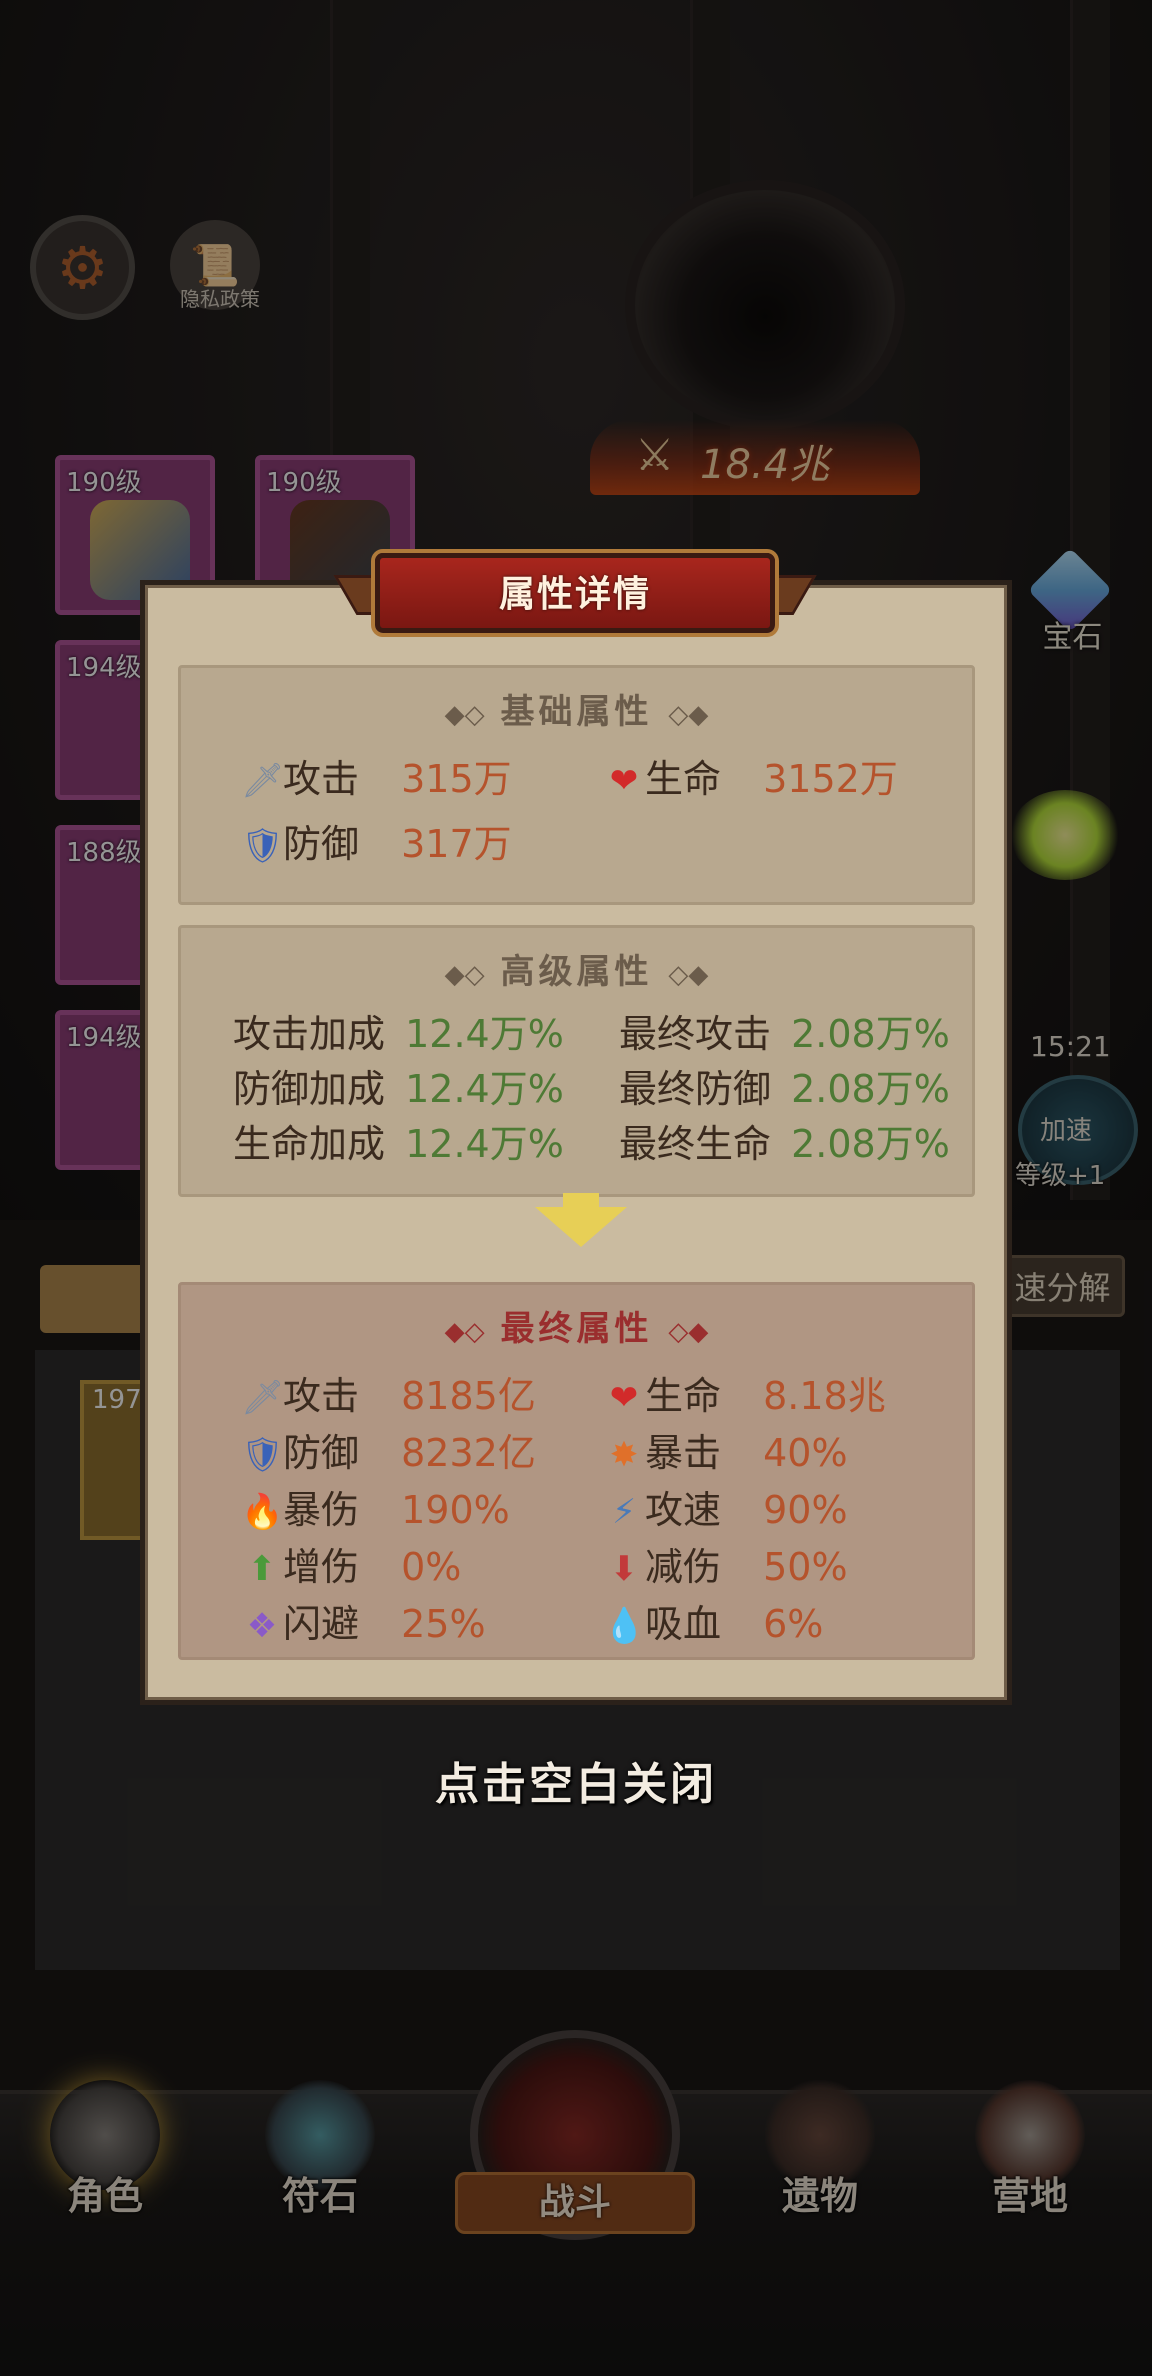  What do you see at coordinates (725, 1563) in the screenshot?
I see `final-stat: ⬇ 减伤 50%` at bounding box center [725, 1563].